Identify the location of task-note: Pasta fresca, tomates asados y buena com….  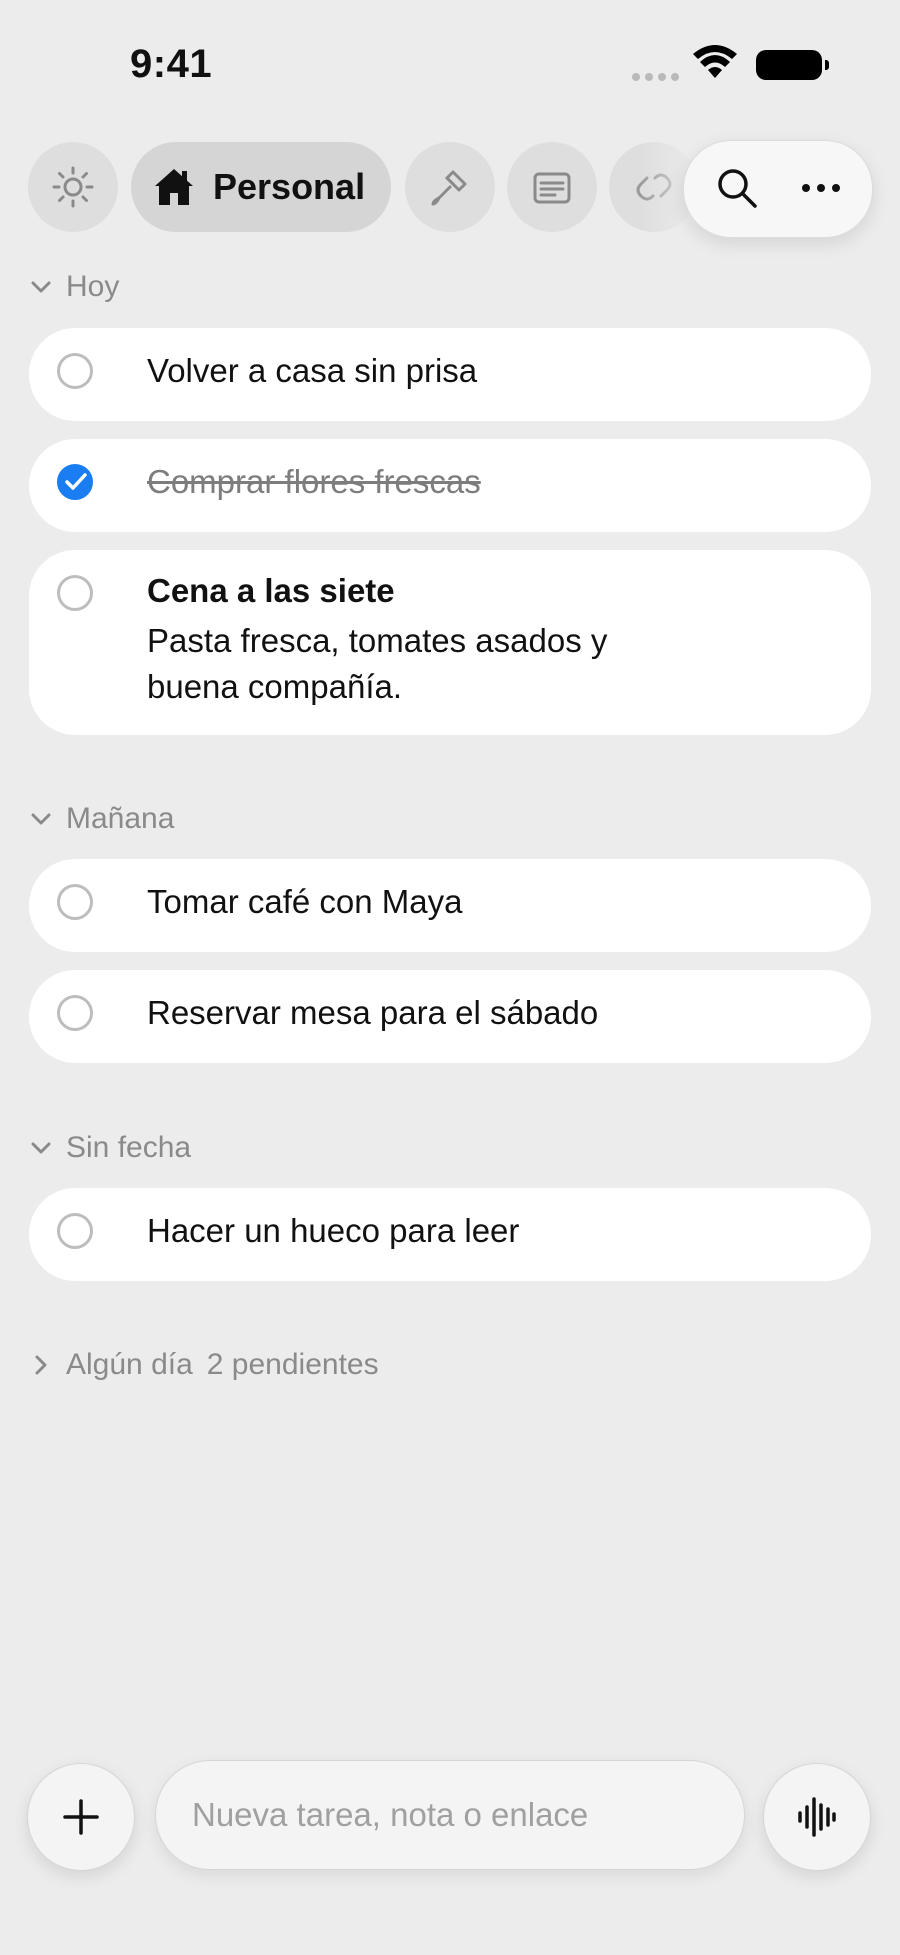
(377, 663).